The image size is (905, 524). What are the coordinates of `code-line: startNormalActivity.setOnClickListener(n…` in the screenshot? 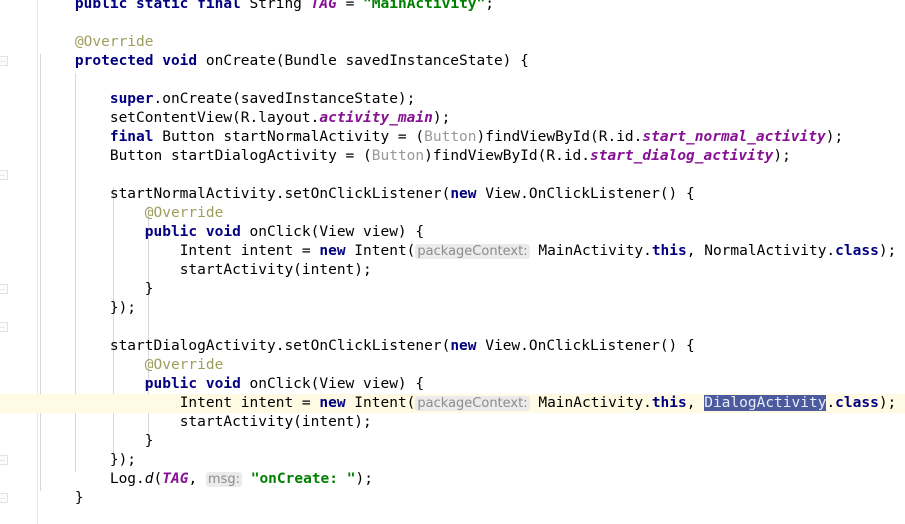 It's located at (452, 194).